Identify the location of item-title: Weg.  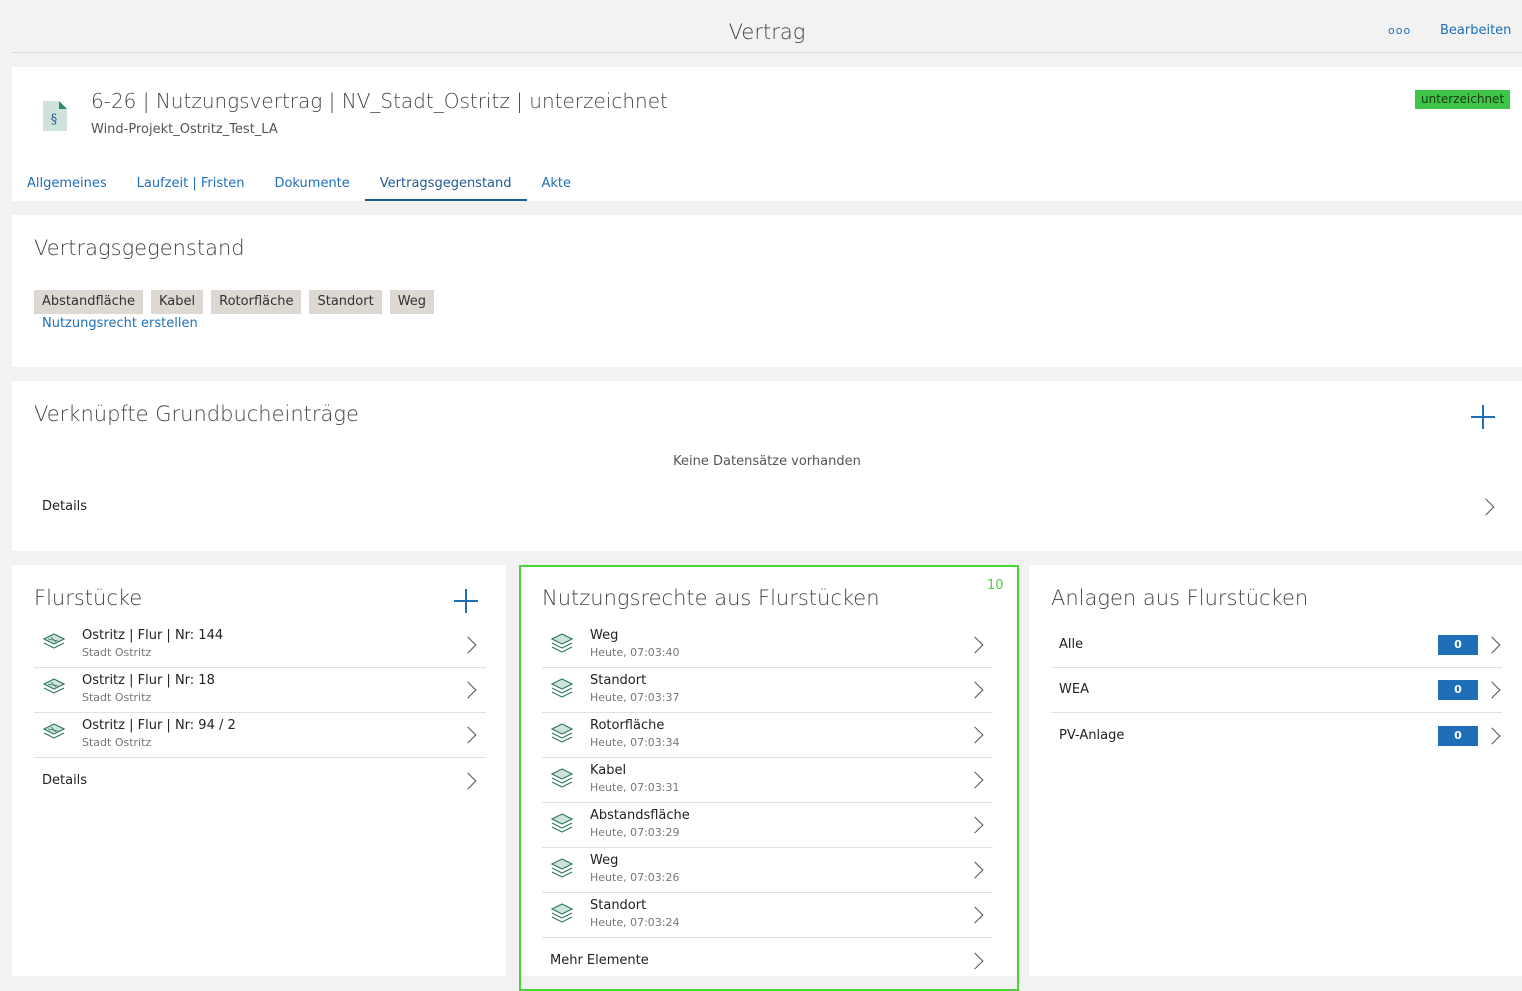
(604, 635).